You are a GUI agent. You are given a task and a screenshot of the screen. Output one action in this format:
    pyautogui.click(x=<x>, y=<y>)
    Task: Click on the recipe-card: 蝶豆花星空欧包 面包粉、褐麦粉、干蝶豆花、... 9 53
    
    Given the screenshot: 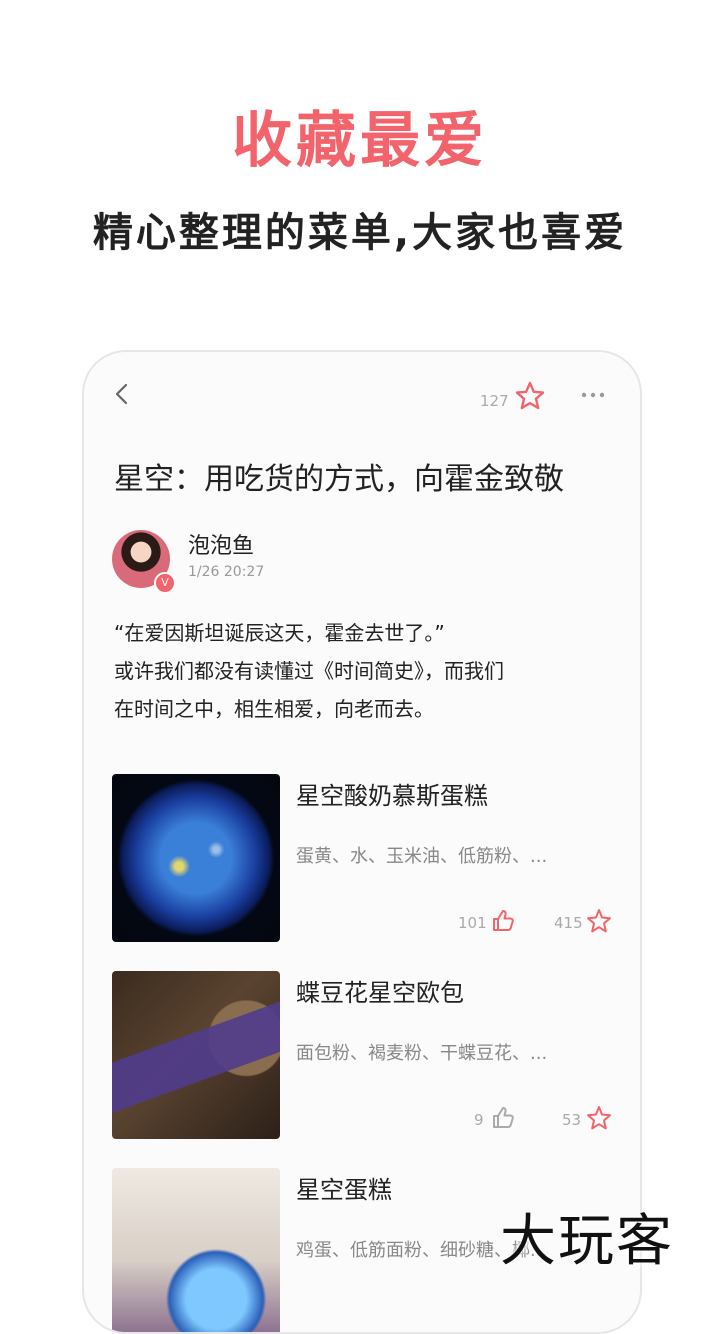 What is the action you would take?
    pyautogui.click(x=362, y=1055)
    